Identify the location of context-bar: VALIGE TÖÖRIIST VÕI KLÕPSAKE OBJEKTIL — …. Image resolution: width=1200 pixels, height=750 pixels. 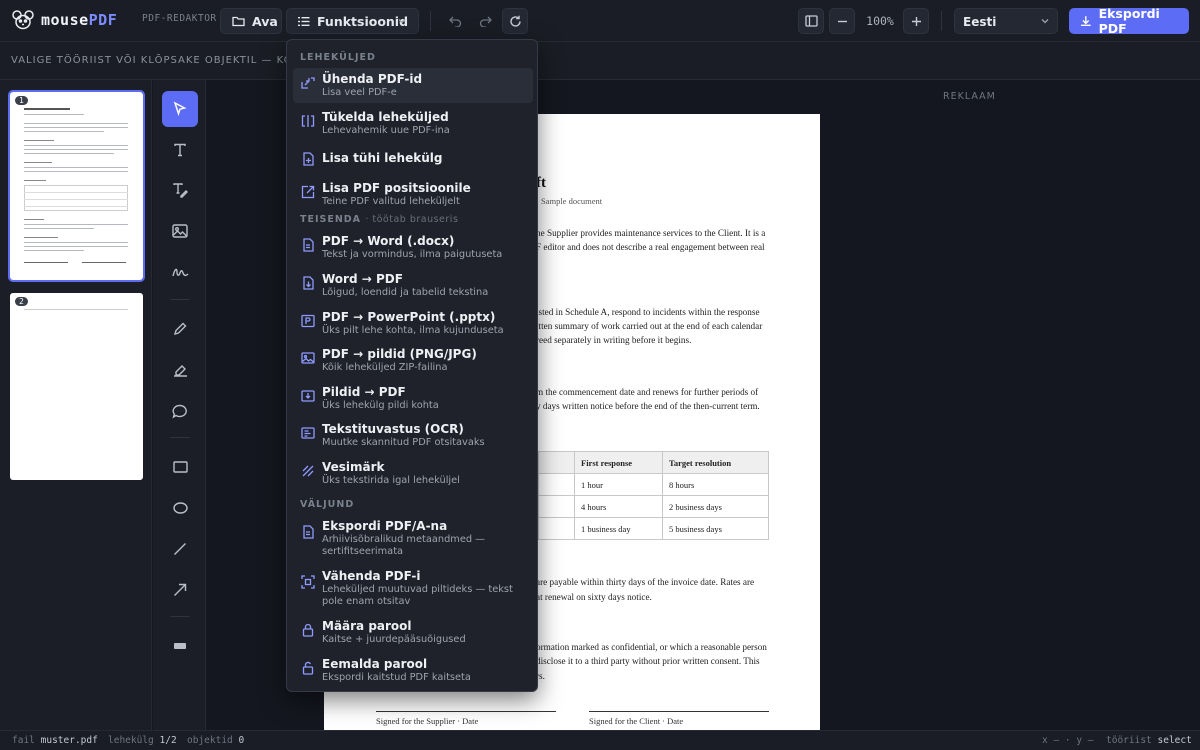
(600, 61).